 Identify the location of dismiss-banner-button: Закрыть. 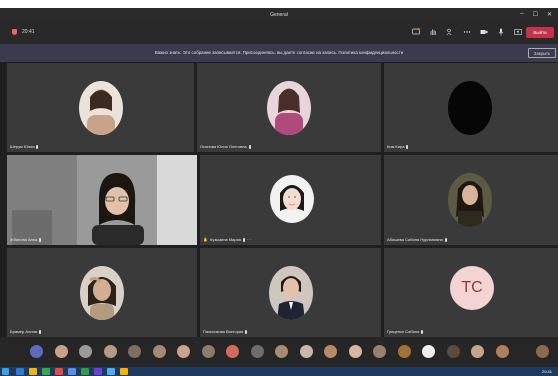
(542, 53).